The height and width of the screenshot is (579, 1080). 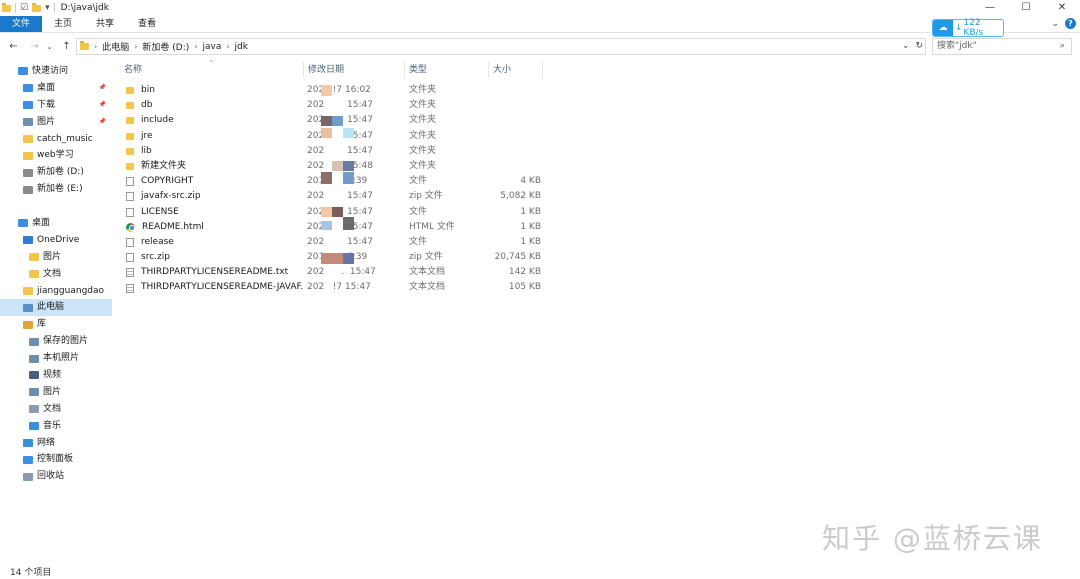 What do you see at coordinates (56, 443) in the screenshot?
I see `sidebar-item: 网络` at bounding box center [56, 443].